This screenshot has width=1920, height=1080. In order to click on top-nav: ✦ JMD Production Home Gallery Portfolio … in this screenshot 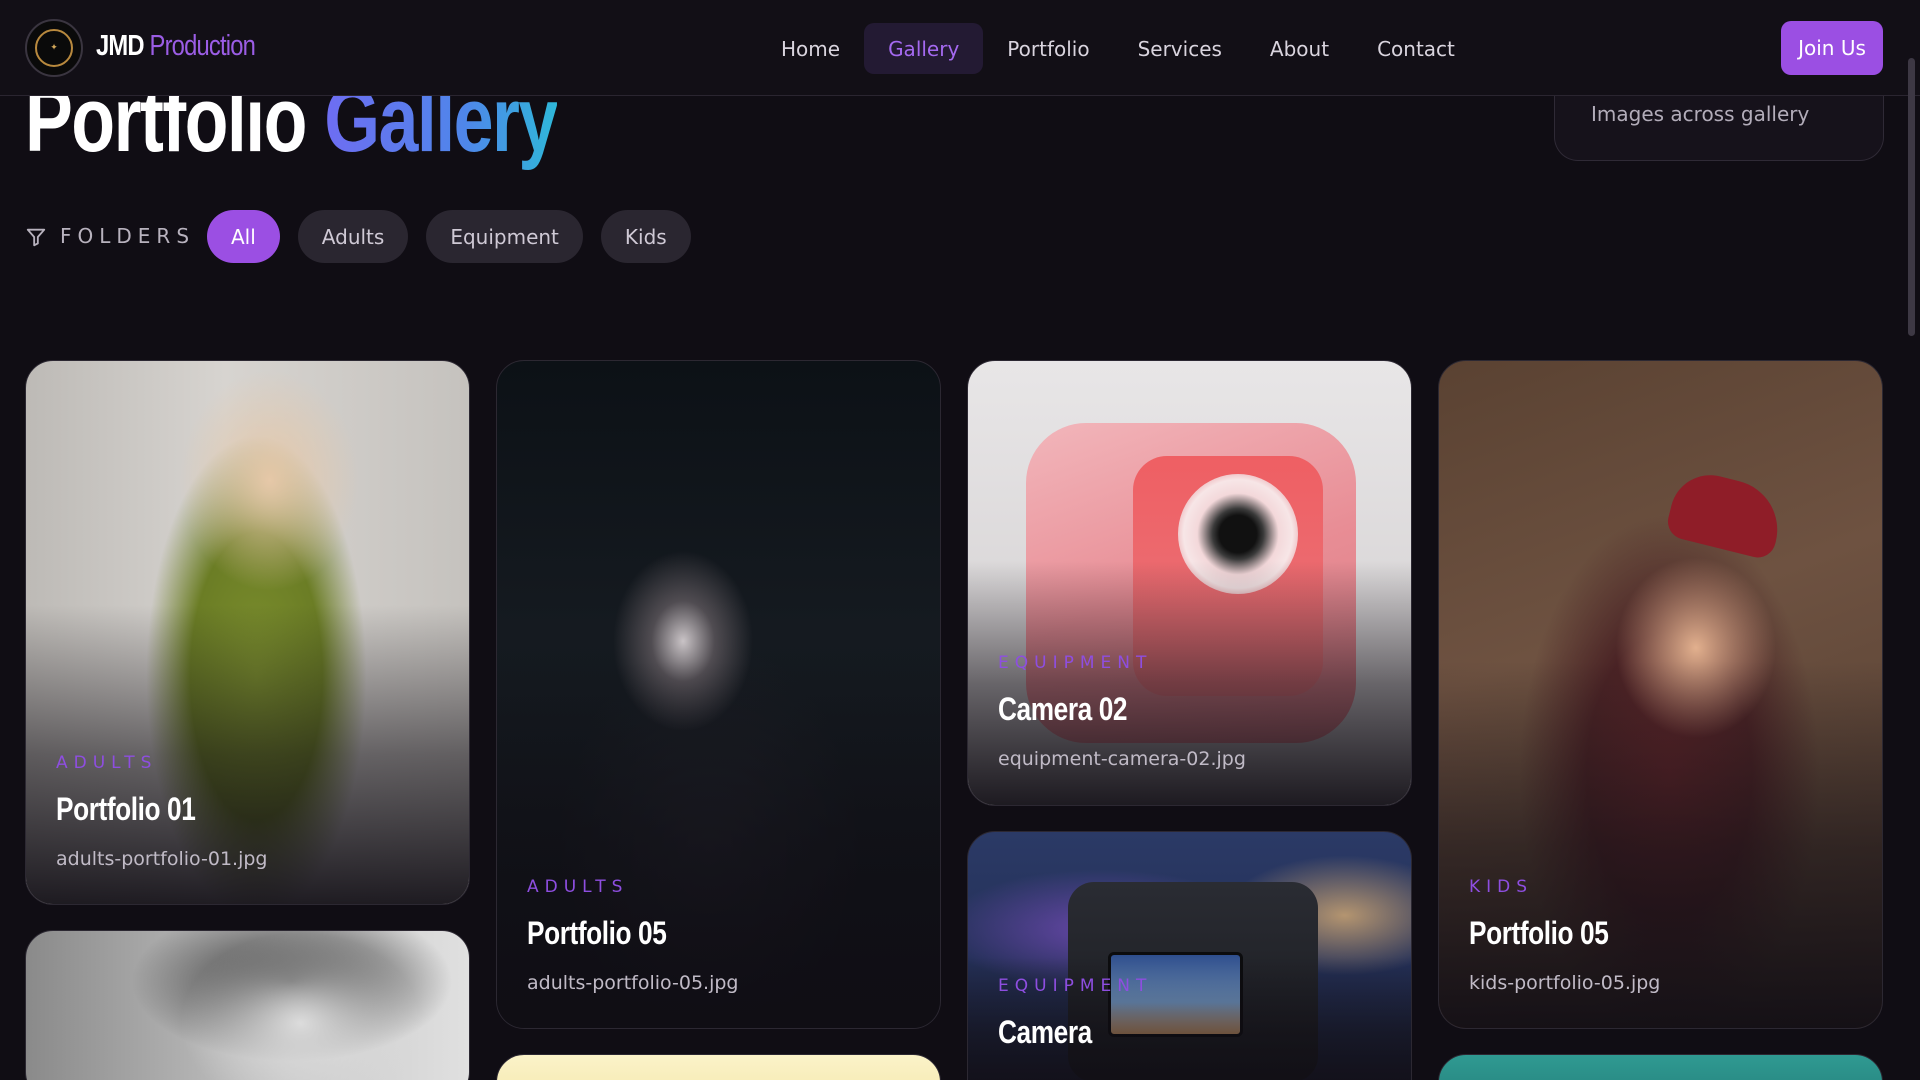, I will do `click(960, 48)`.